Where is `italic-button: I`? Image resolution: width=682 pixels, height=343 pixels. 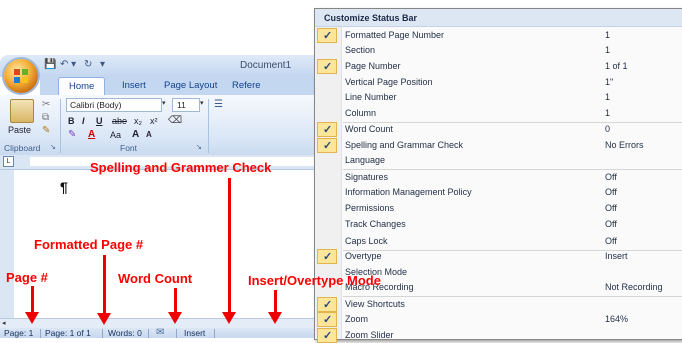
italic-button: I is located at coordinates (83, 121).